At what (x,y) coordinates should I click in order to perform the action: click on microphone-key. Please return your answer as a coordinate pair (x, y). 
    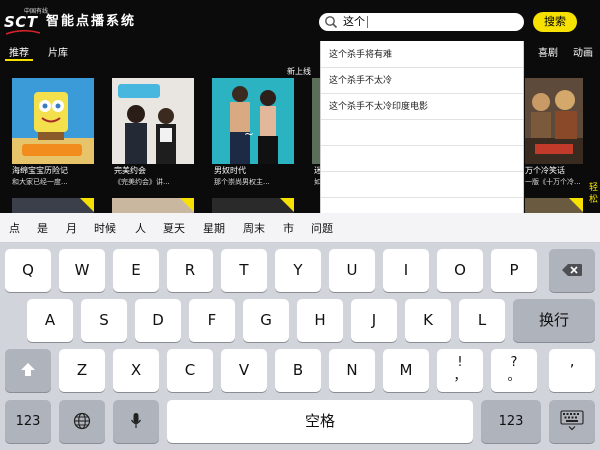
    Looking at the image, I should click on (136, 421).